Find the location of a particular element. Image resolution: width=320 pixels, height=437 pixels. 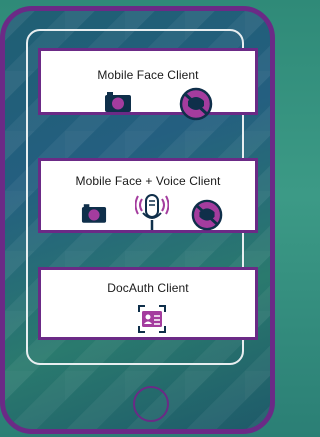

card-mobile-face-voice-client: Mobile Face + Voice Client is located at coordinates (148, 195).